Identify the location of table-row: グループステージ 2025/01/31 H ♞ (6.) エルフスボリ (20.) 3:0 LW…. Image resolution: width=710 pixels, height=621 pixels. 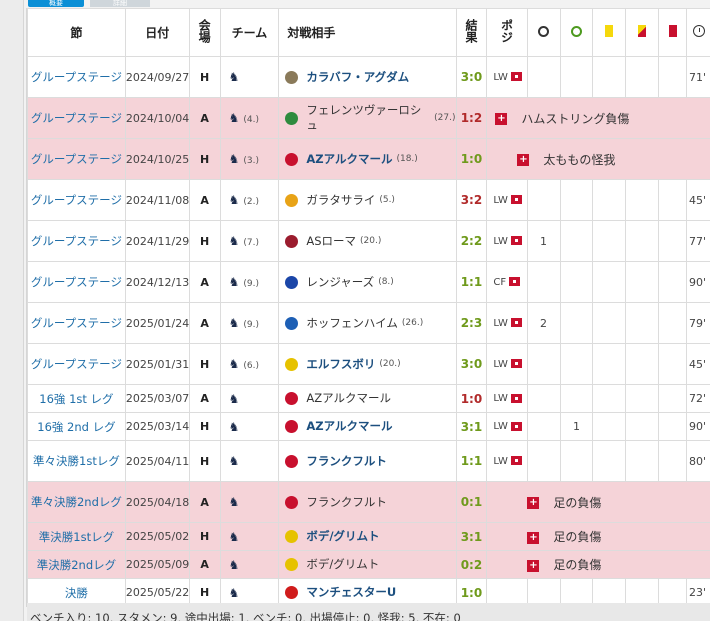
(368, 364).